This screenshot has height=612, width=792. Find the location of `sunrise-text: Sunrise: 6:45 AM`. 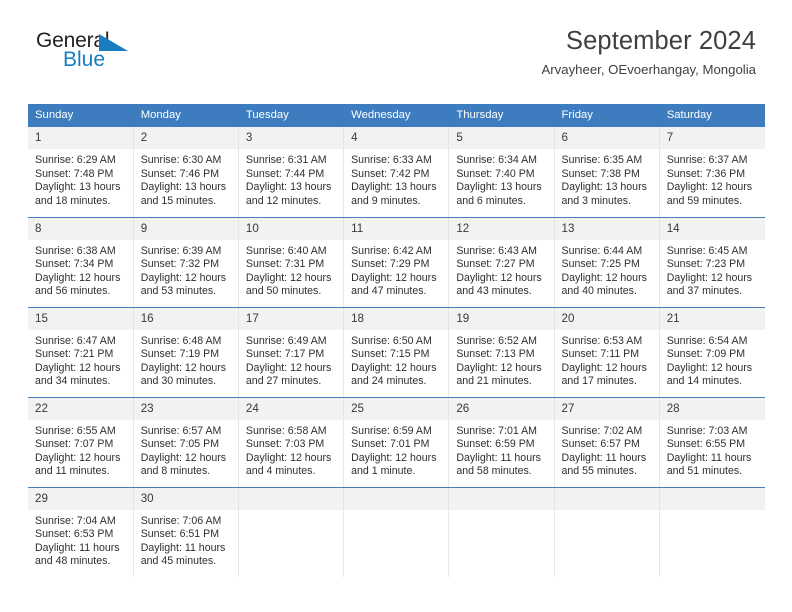

sunrise-text: Sunrise: 6:45 AM is located at coordinates (707, 250).